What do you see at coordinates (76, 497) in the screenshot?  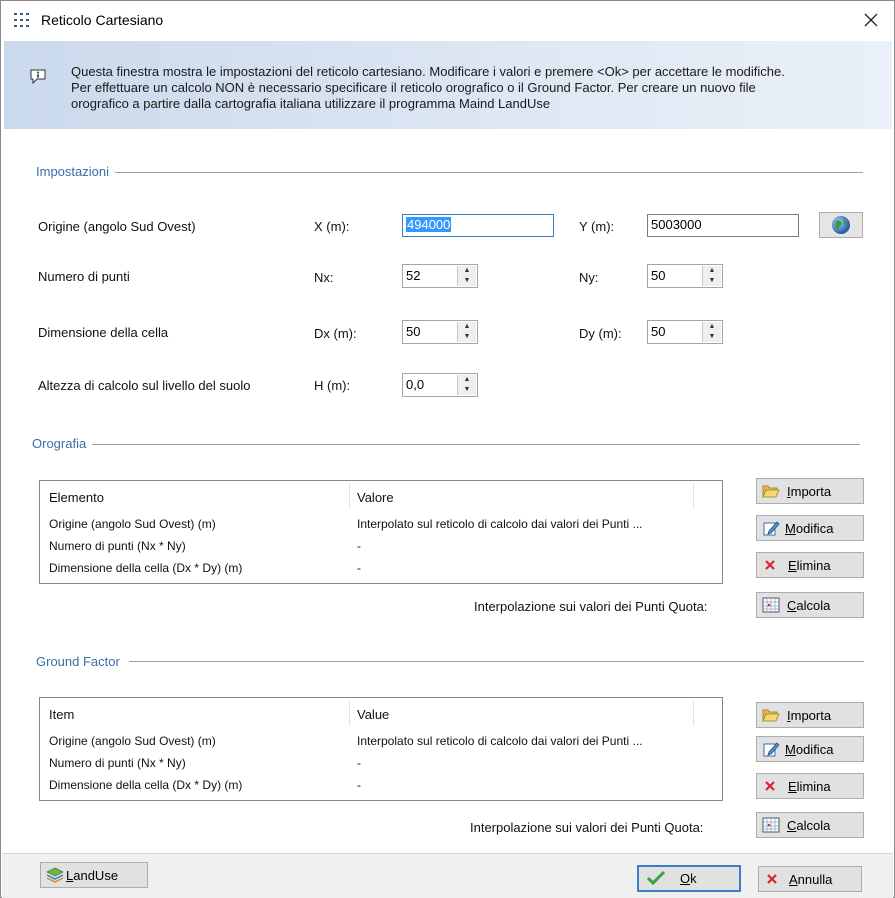 I see `column-header-elemento: Elemento` at bounding box center [76, 497].